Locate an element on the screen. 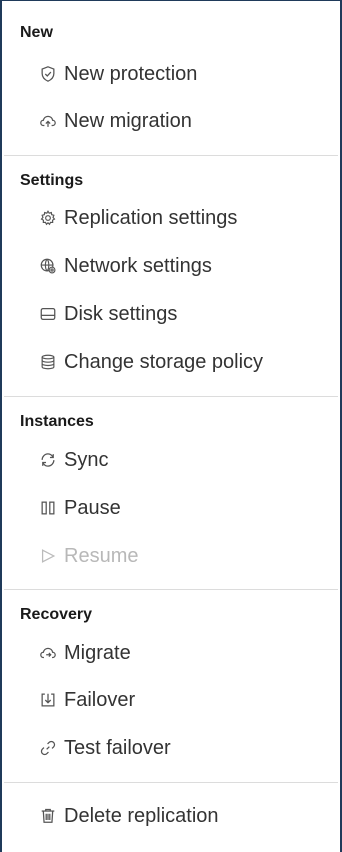  menu-item-failover: Failover is located at coordinates (86, 700).